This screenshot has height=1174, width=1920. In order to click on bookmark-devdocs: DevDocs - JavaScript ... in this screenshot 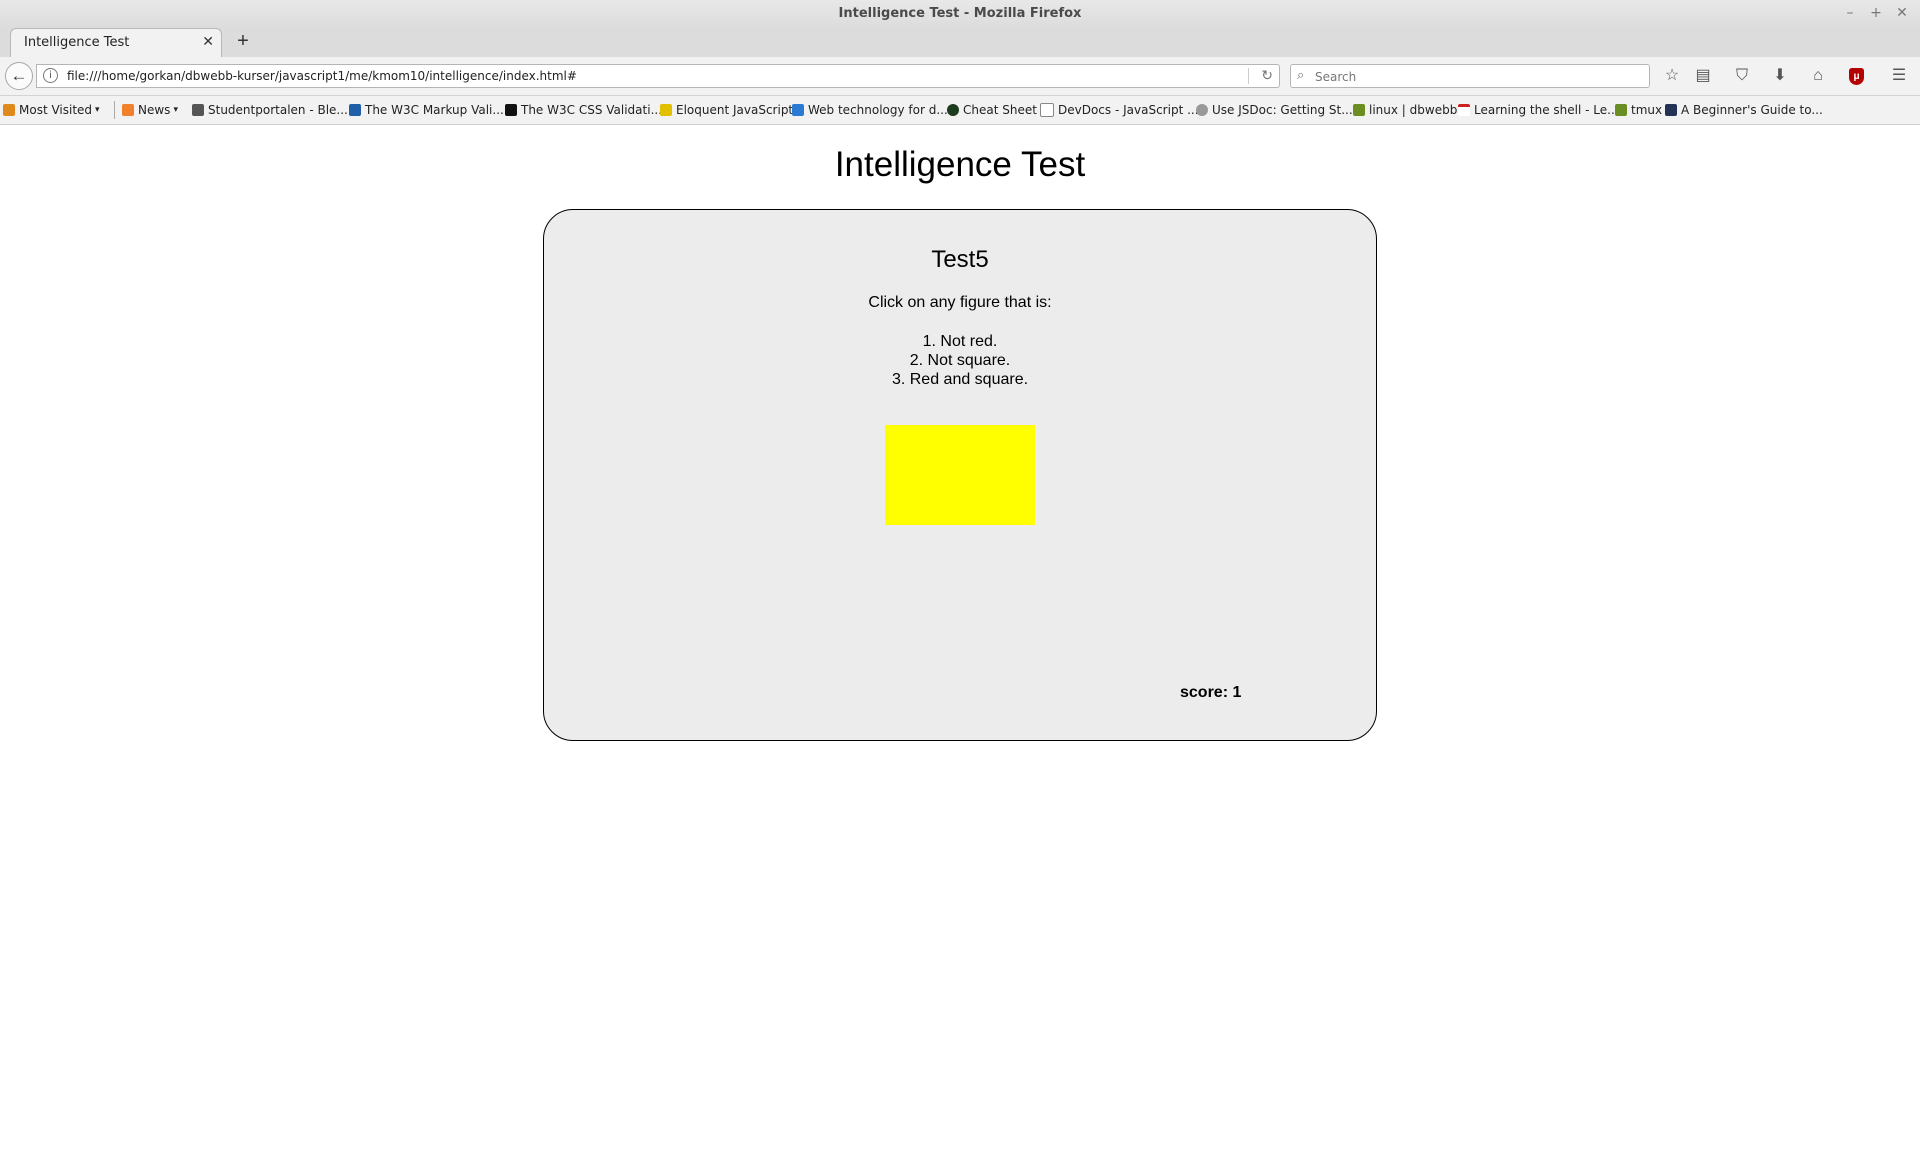, I will do `click(1119, 110)`.